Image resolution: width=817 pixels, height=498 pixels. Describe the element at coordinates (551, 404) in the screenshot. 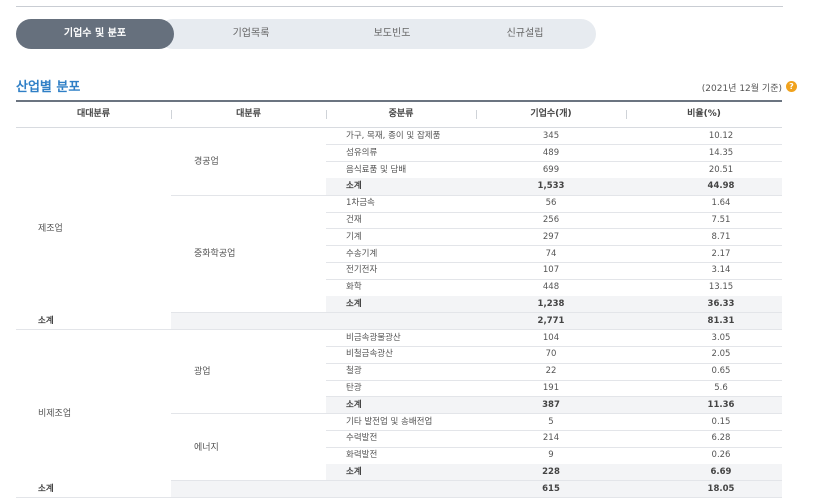

I see `company-count: 387` at that location.